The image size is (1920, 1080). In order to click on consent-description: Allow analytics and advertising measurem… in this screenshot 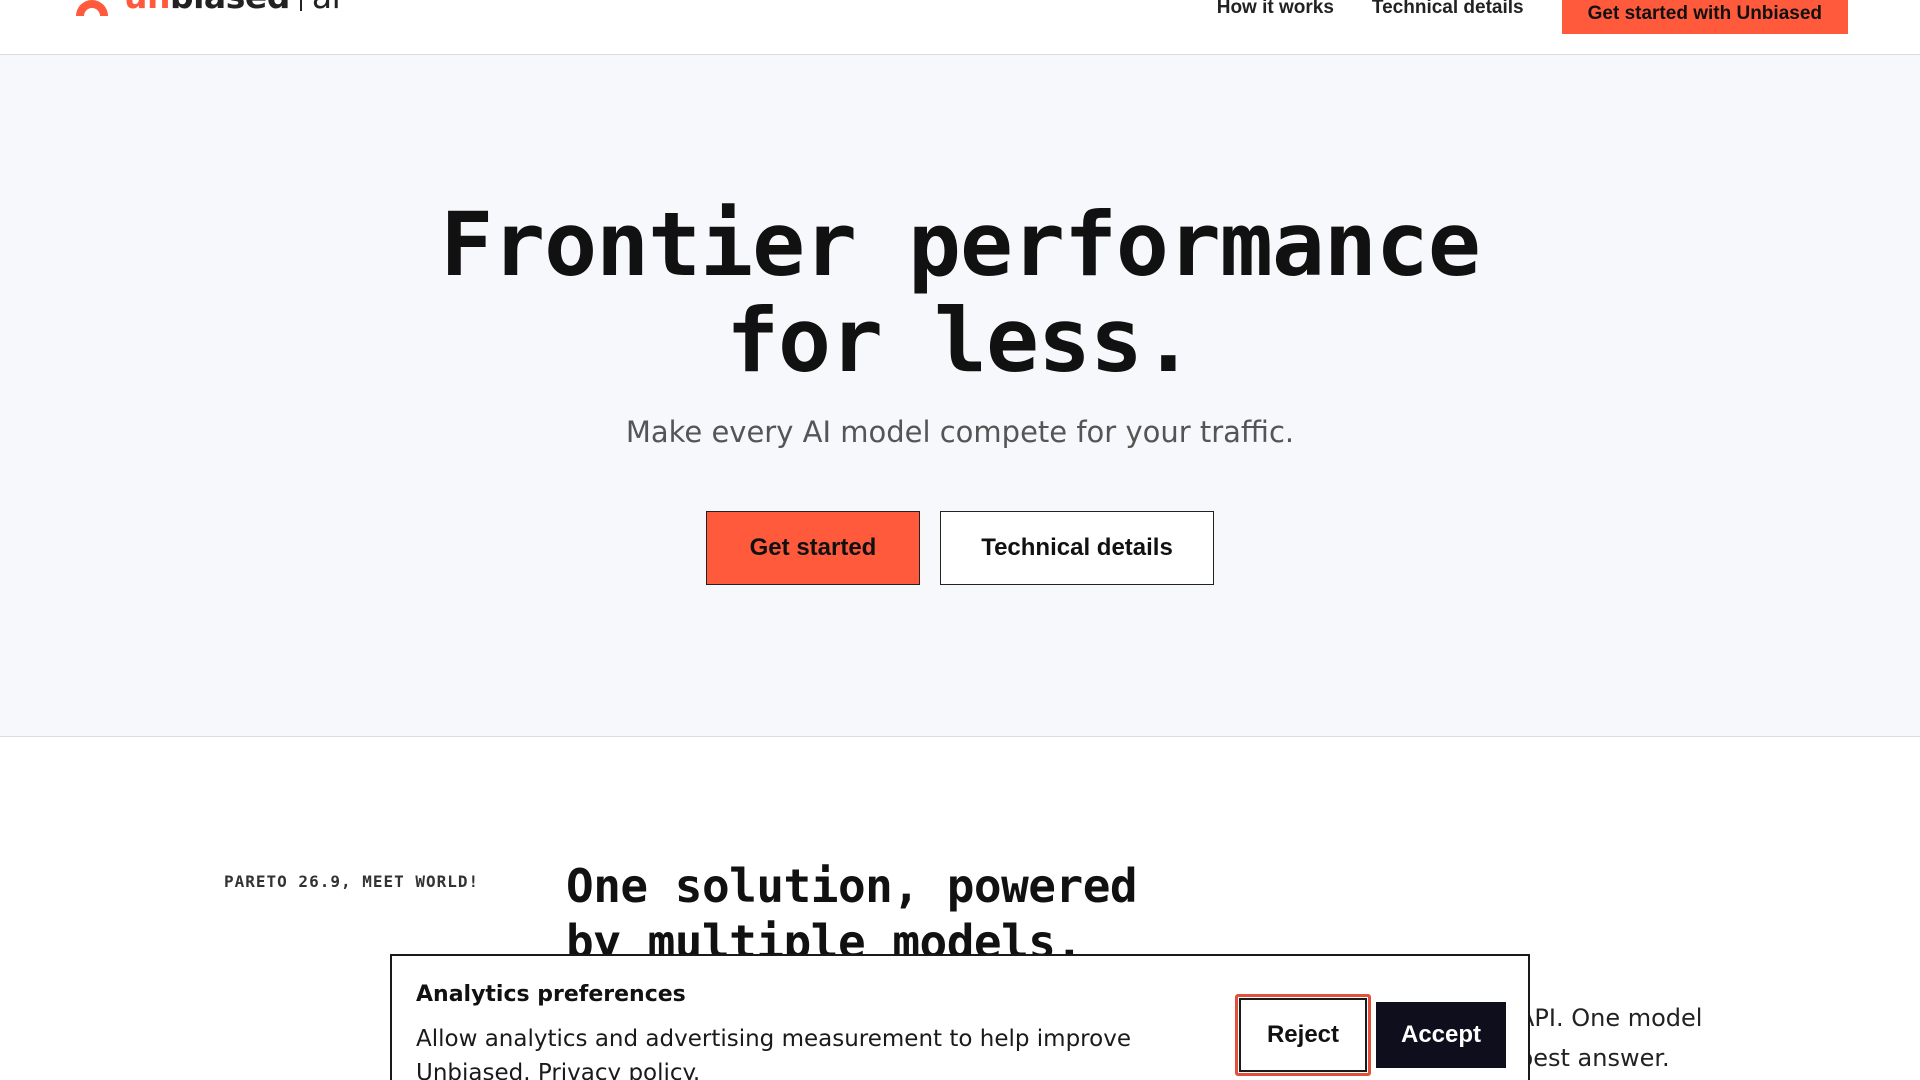, I will do `click(773, 1053)`.